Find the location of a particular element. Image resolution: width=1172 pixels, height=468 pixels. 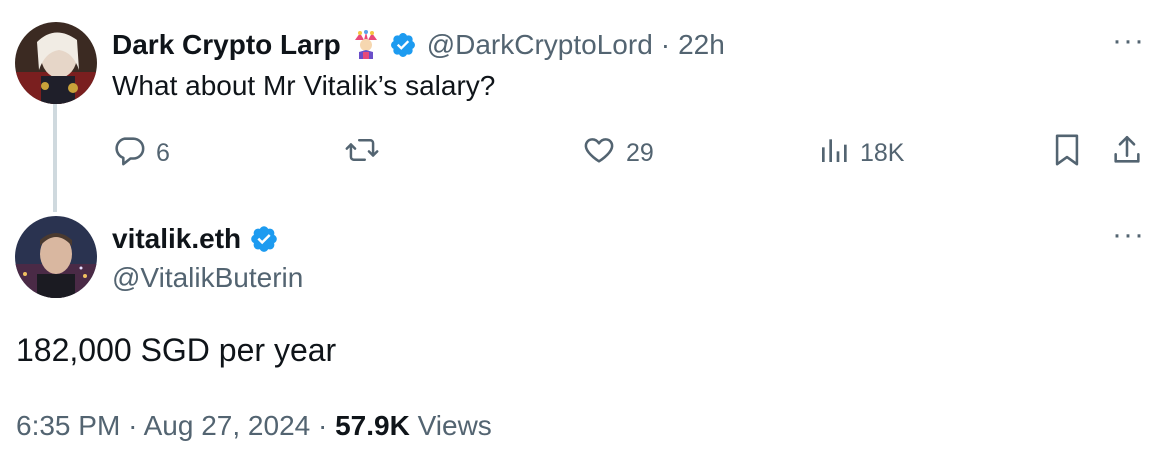

repost-button is located at coordinates (362, 153).